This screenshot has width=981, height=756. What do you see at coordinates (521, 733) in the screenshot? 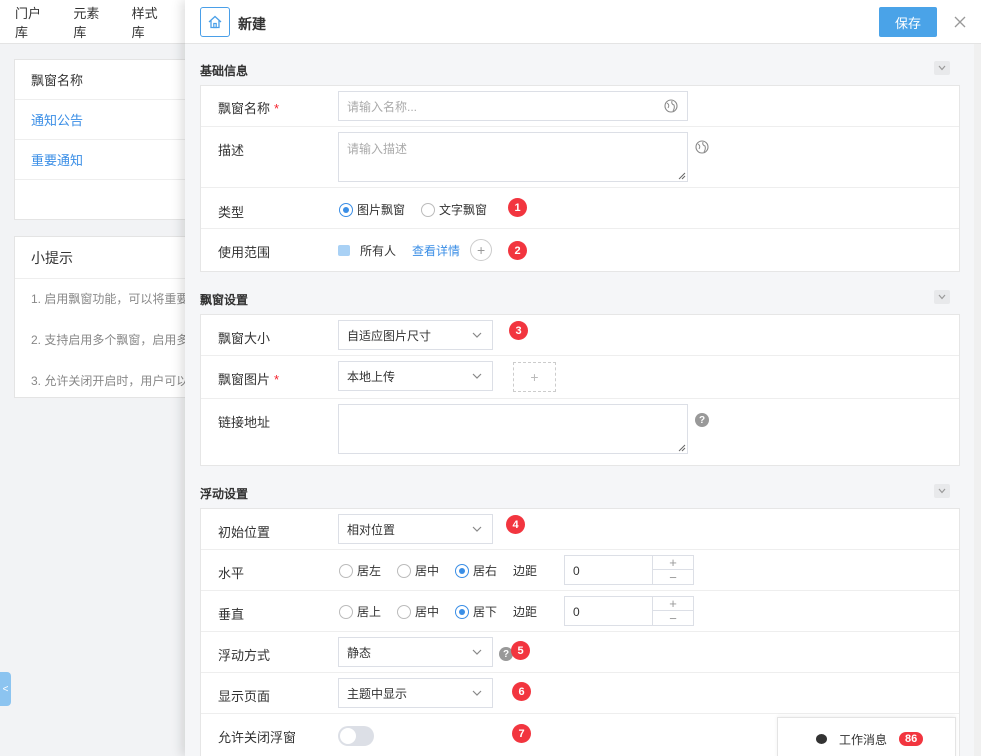
I see `step-badge: 7` at bounding box center [521, 733].